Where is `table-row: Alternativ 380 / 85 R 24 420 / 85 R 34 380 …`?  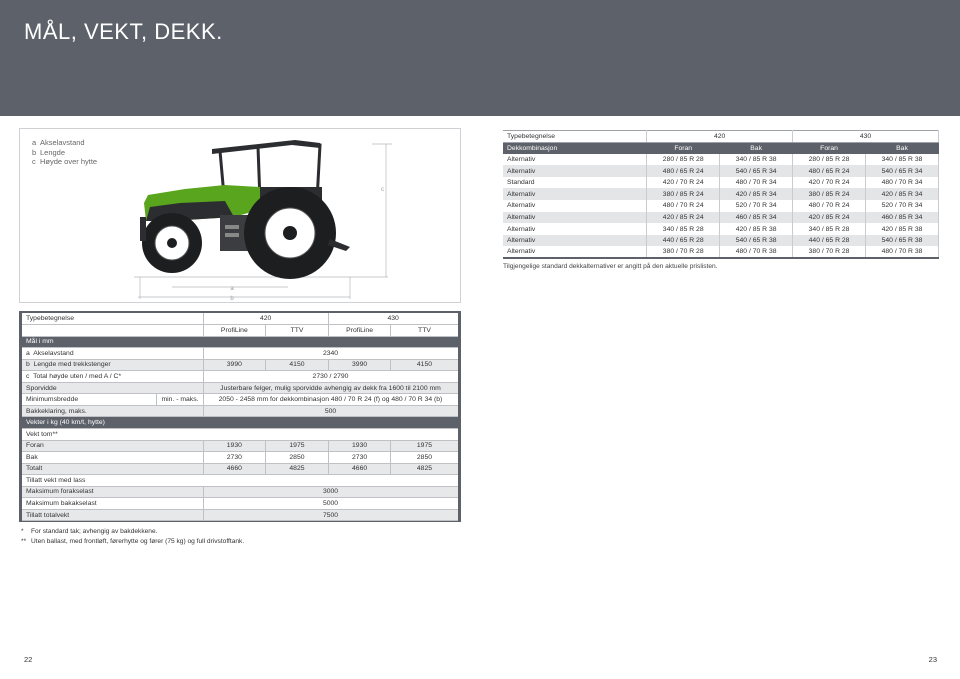
table-row: Alternativ 380 / 85 R 24 420 / 85 R 34 380 … is located at coordinates (721, 194).